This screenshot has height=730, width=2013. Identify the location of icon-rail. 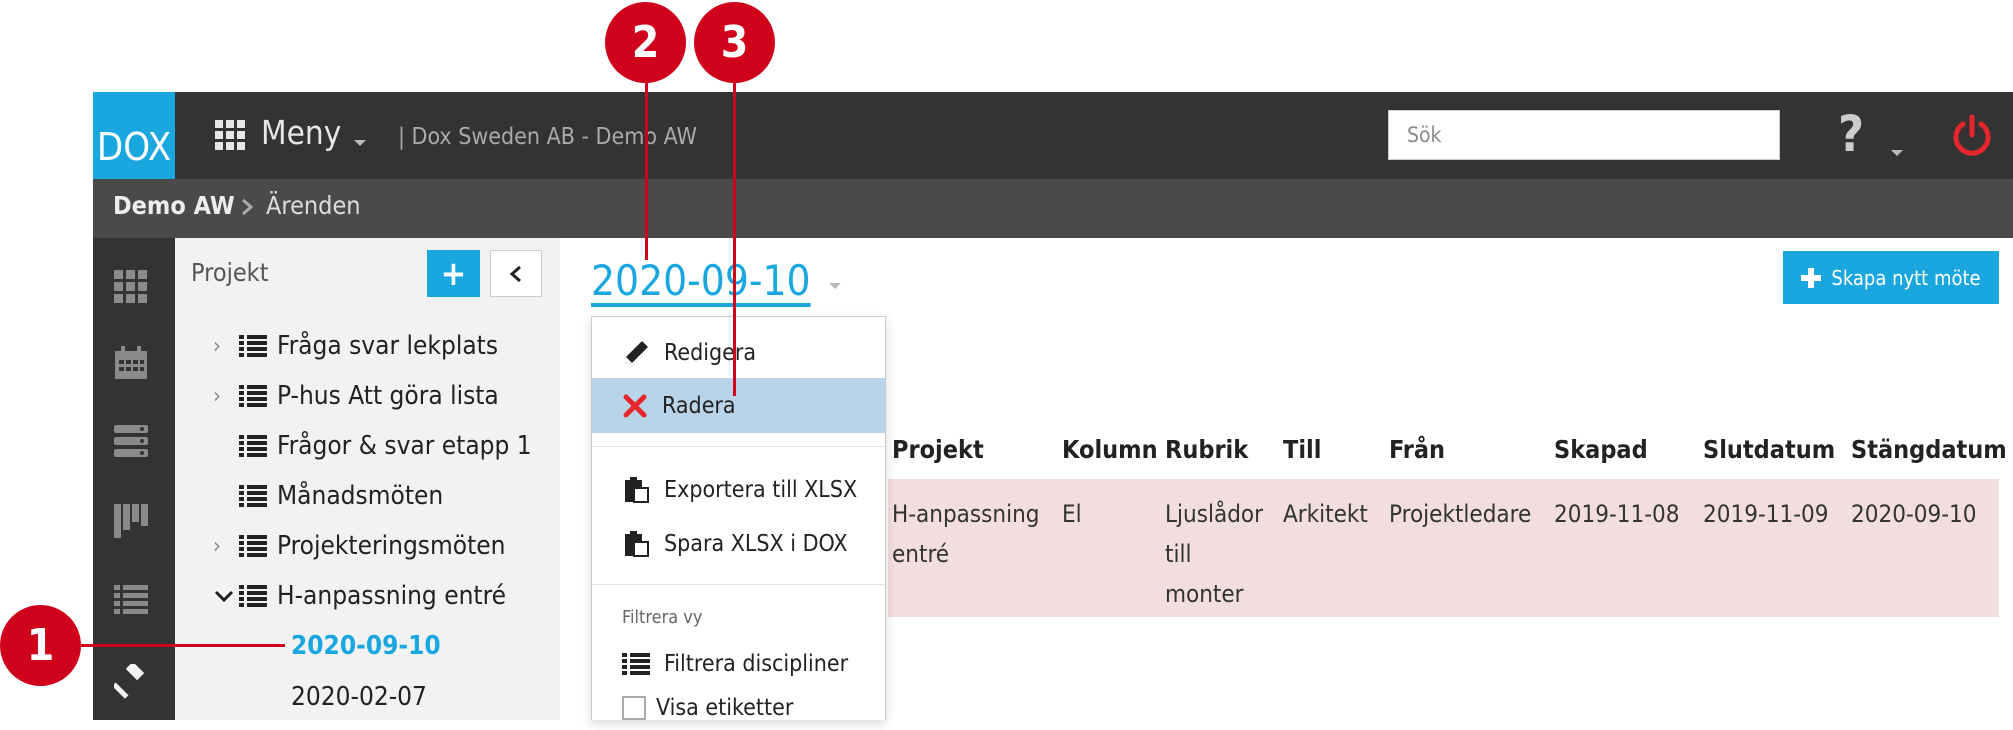
(134, 479).